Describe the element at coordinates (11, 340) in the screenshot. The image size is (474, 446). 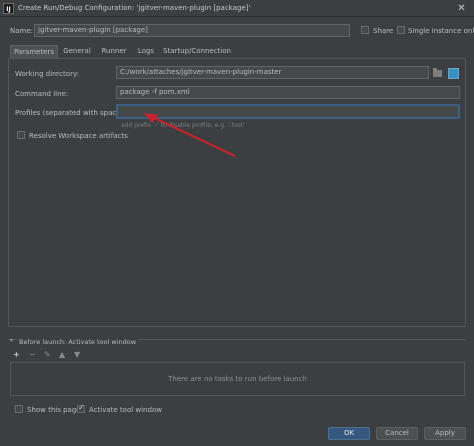
I see `collapse-arrow-icon: ▾` at that location.